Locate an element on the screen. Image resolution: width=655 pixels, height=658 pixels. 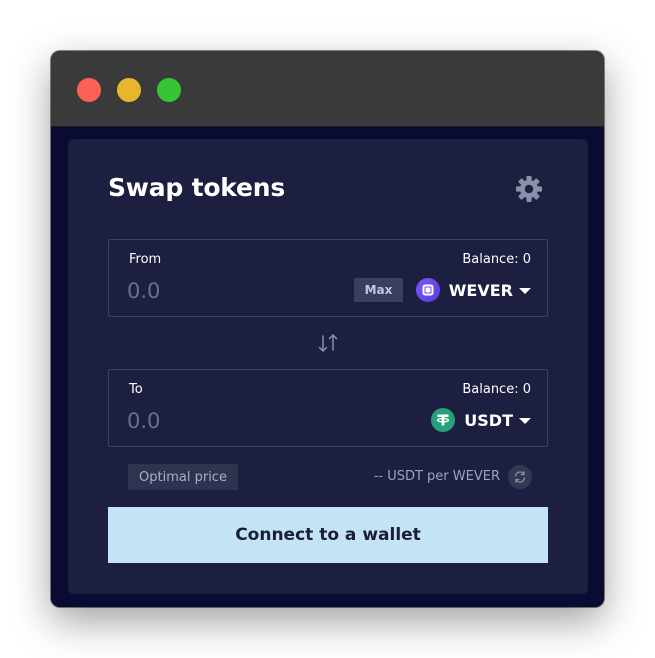
max-button: Max is located at coordinates (378, 290).